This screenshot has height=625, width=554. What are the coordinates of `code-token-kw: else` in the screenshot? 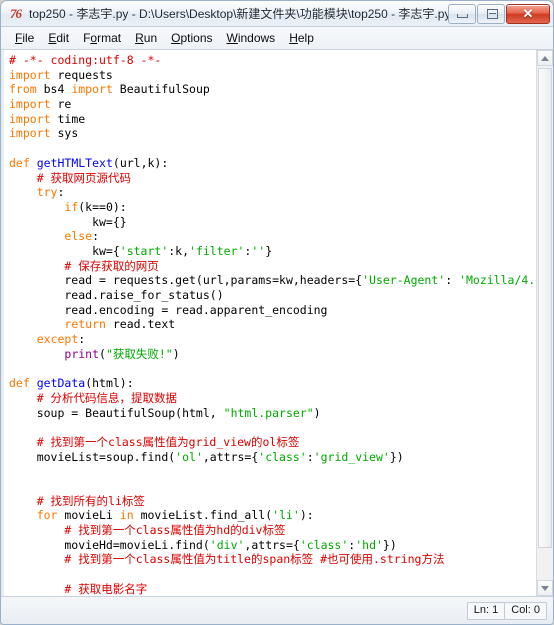 It's located at (78, 236).